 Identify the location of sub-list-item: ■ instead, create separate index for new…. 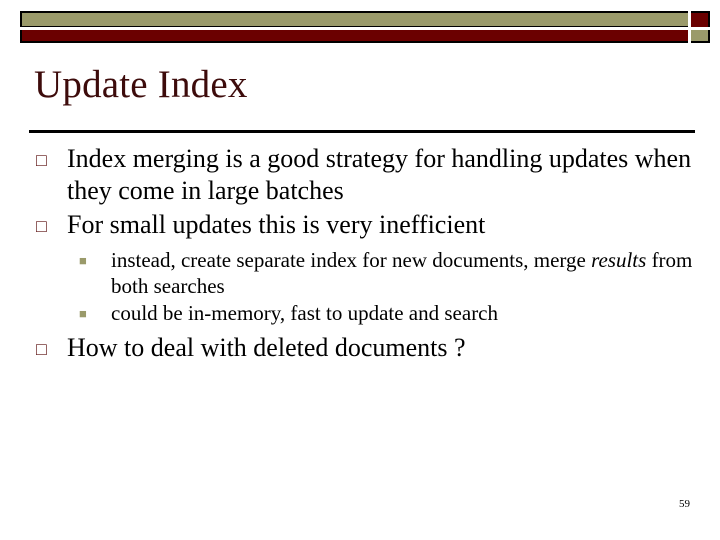
(365, 273).